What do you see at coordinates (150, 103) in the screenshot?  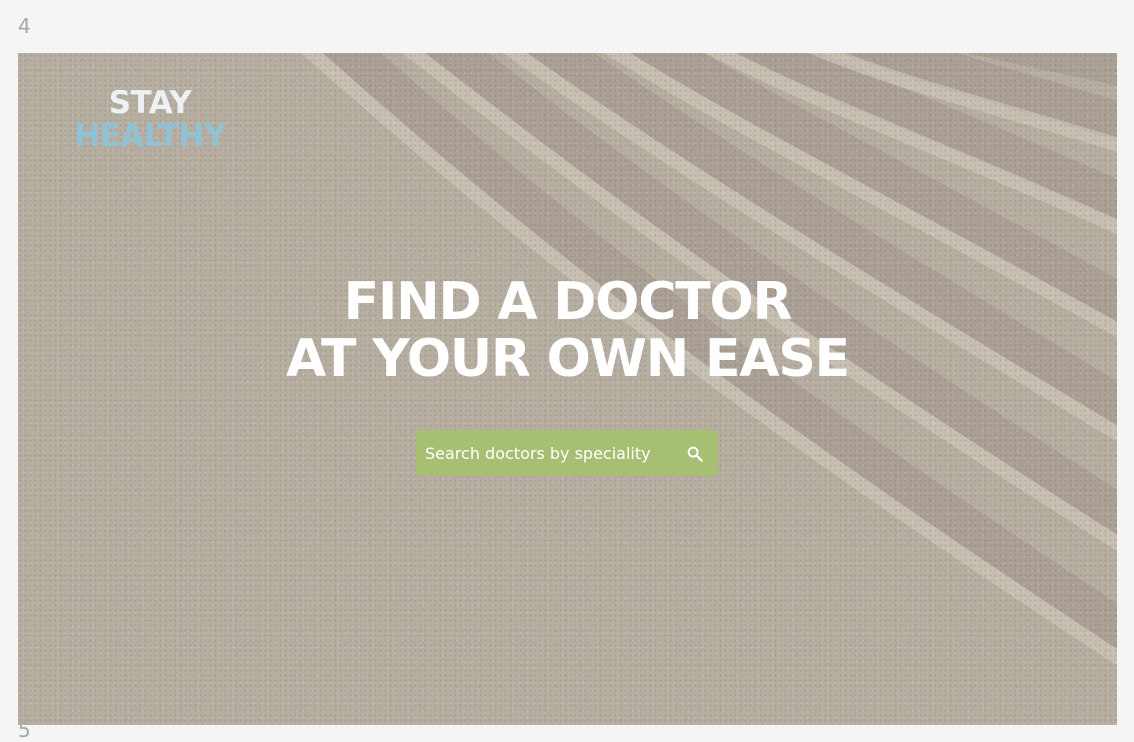 I see `brand-line-stay: STAY` at bounding box center [150, 103].